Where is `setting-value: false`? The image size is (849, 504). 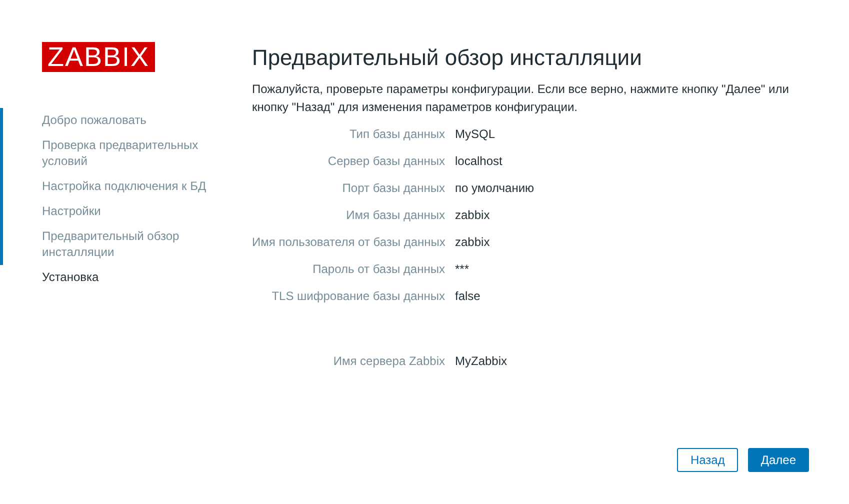 setting-value: false is located at coordinates (468, 296).